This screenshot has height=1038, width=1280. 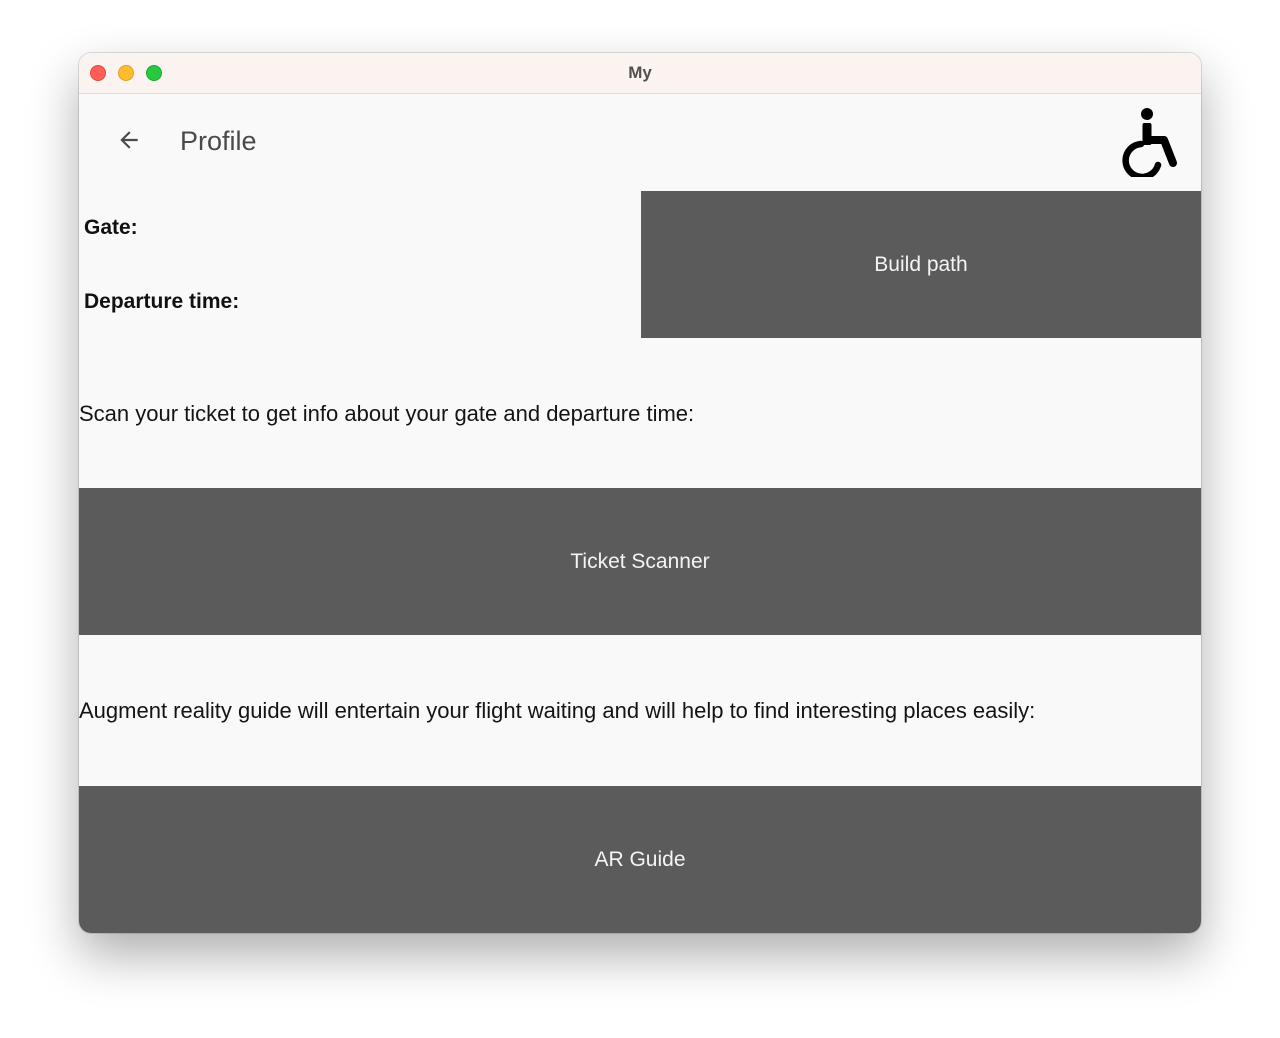 I want to click on ticket-scanner-label: Ticket Scanner, so click(x=640, y=561).